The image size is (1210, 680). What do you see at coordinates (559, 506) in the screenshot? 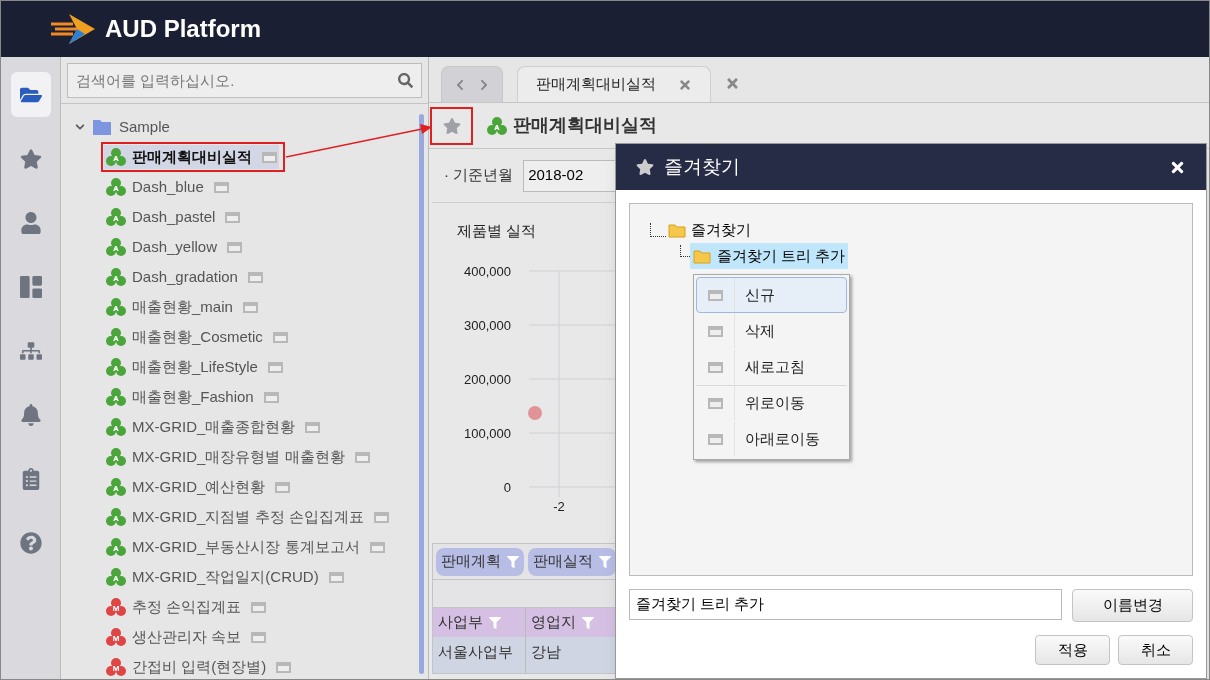
I see `x-axis-label: -2` at bounding box center [559, 506].